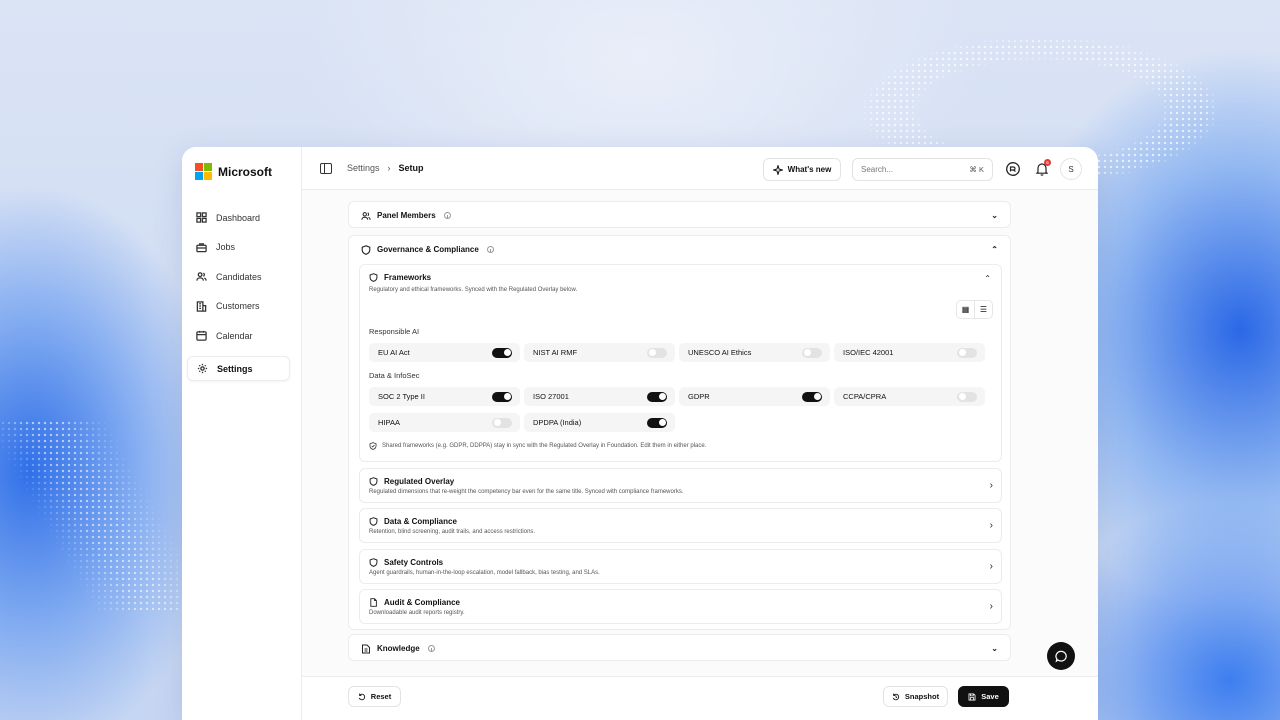  Describe the element at coordinates (235, 368) in the screenshot. I see `sidebar-item-label: Settings` at that location.